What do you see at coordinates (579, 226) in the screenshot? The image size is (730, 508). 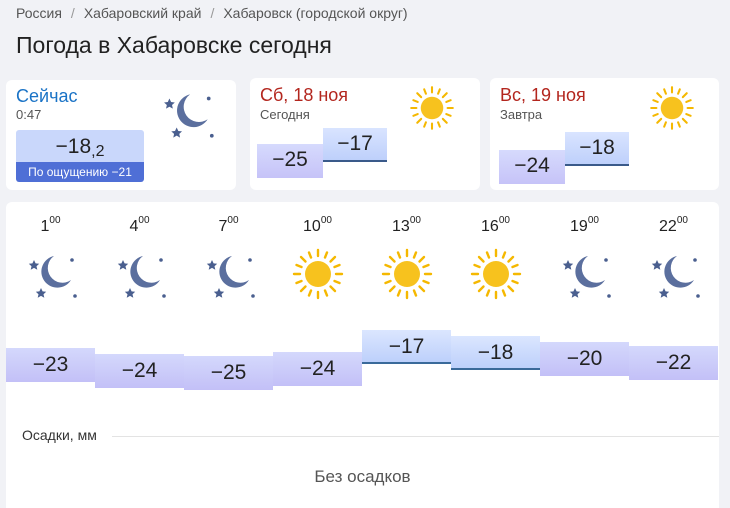 I see `hour-value: 19` at bounding box center [579, 226].